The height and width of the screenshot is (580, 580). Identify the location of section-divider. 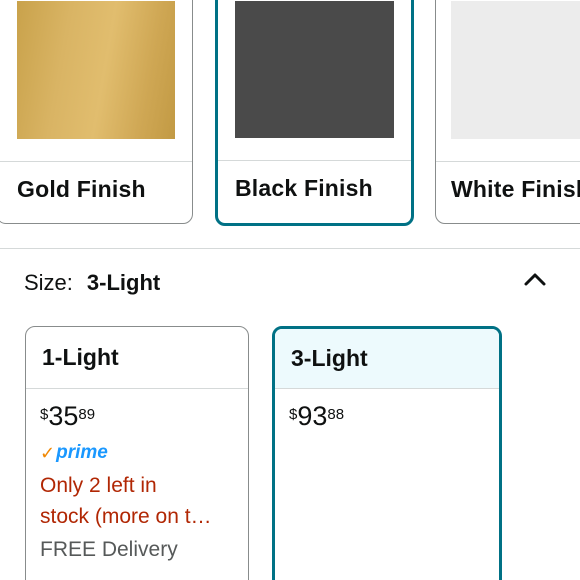
(290, 248).